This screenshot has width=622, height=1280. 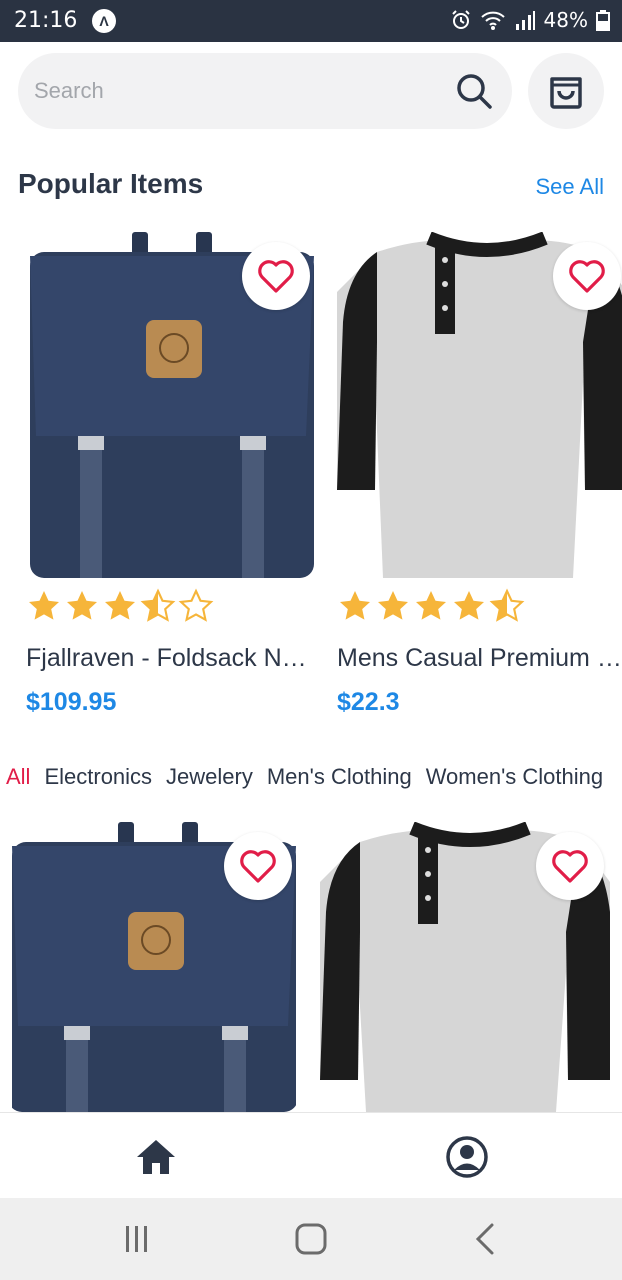 What do you see at coordinates (565, 20) in the screenshot?
I see `battery-percent: 48%` at bounding box center [565, 20].